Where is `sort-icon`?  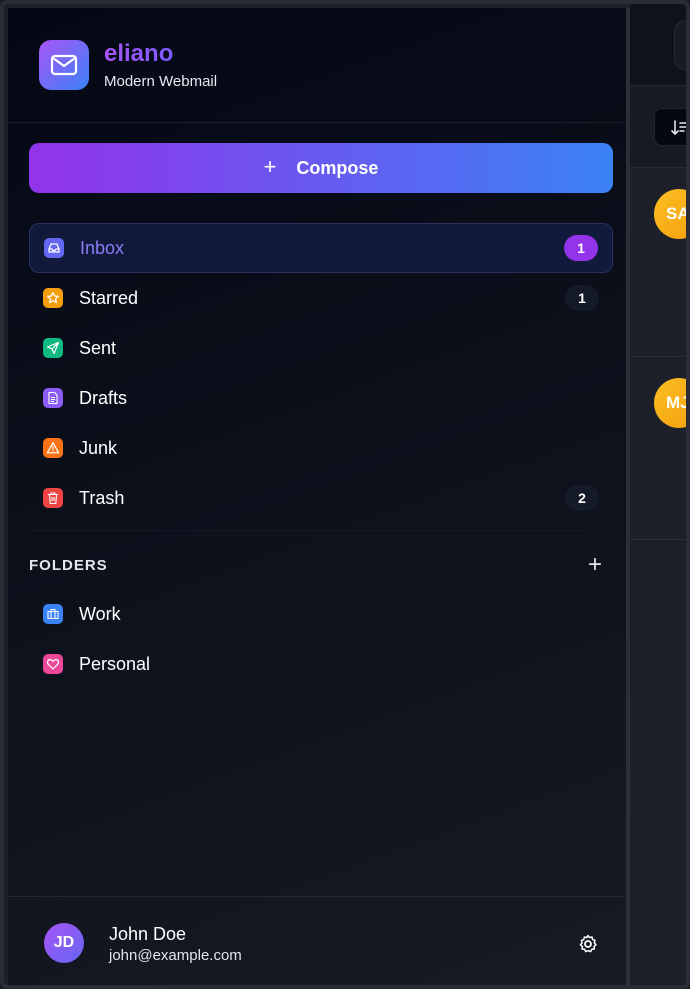 sort-icon is located at coordinates (678, 127).